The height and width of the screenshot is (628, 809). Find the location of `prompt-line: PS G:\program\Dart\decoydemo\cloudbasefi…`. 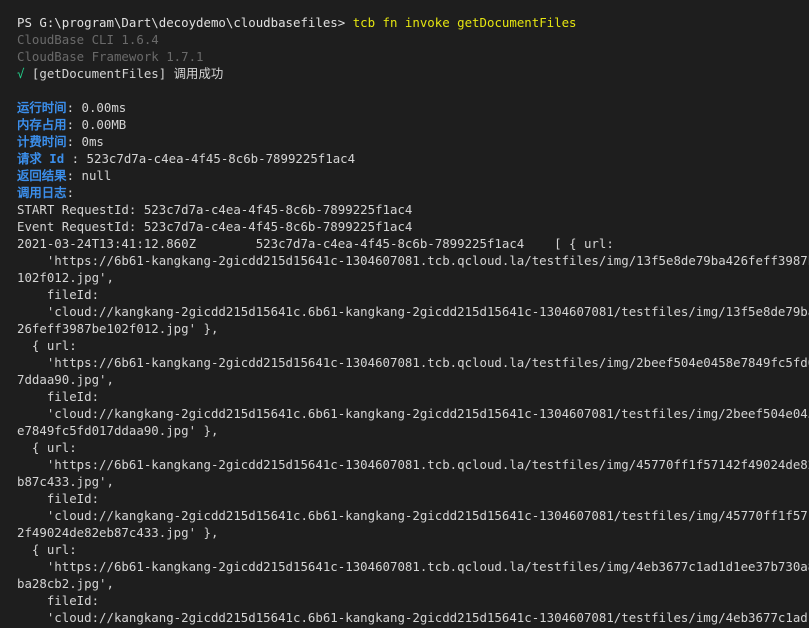

prompt-line: PS G:\program\Dart\decoydemo\cloudbasefi… is located at coordinates (413, 22).